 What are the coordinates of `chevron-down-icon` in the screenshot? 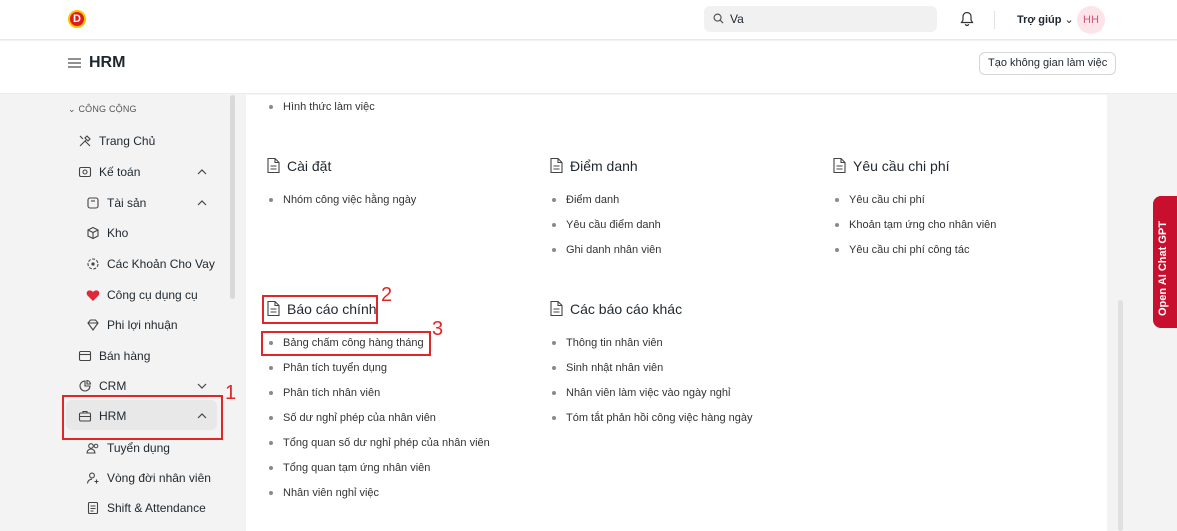 It's located at (202, 386).